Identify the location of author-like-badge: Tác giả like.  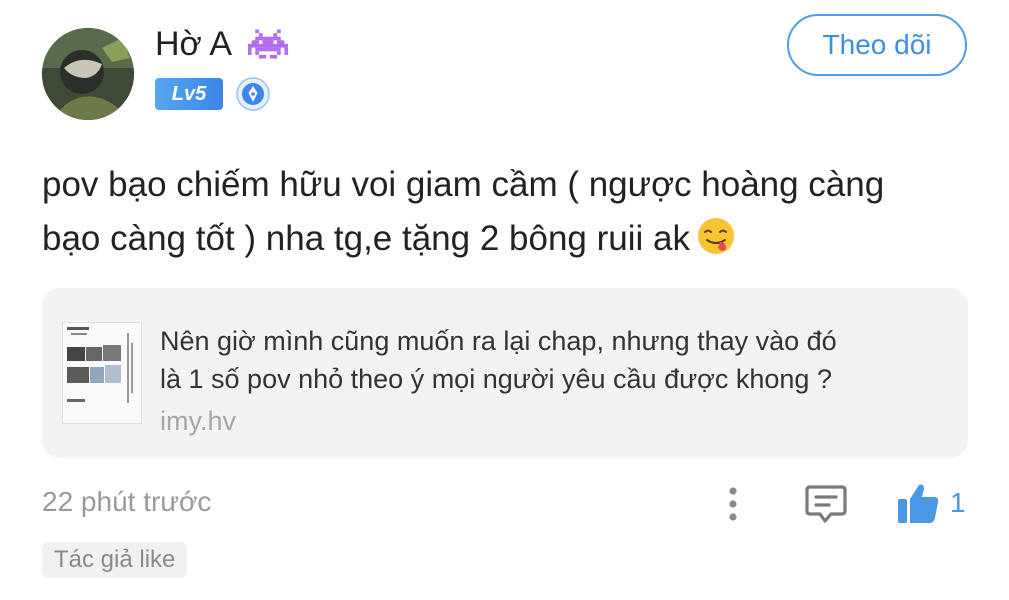
(115, 560).